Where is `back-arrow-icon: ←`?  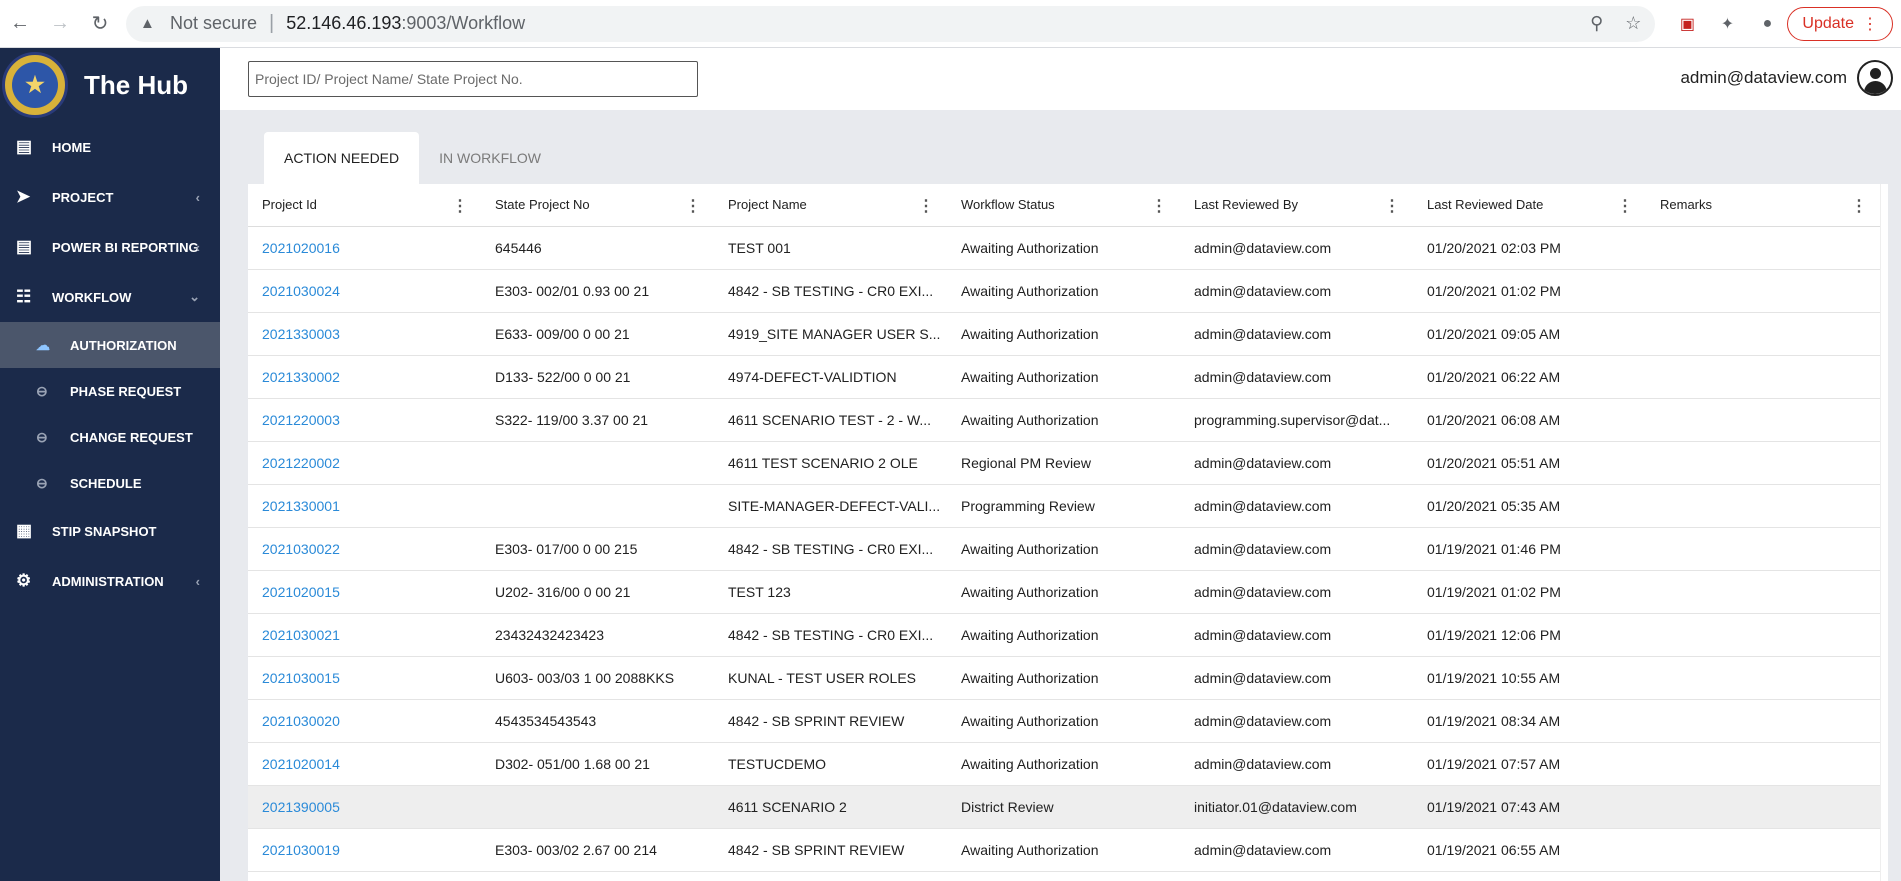 back-arrow-icon: ← is located at coordinates (20, 24).